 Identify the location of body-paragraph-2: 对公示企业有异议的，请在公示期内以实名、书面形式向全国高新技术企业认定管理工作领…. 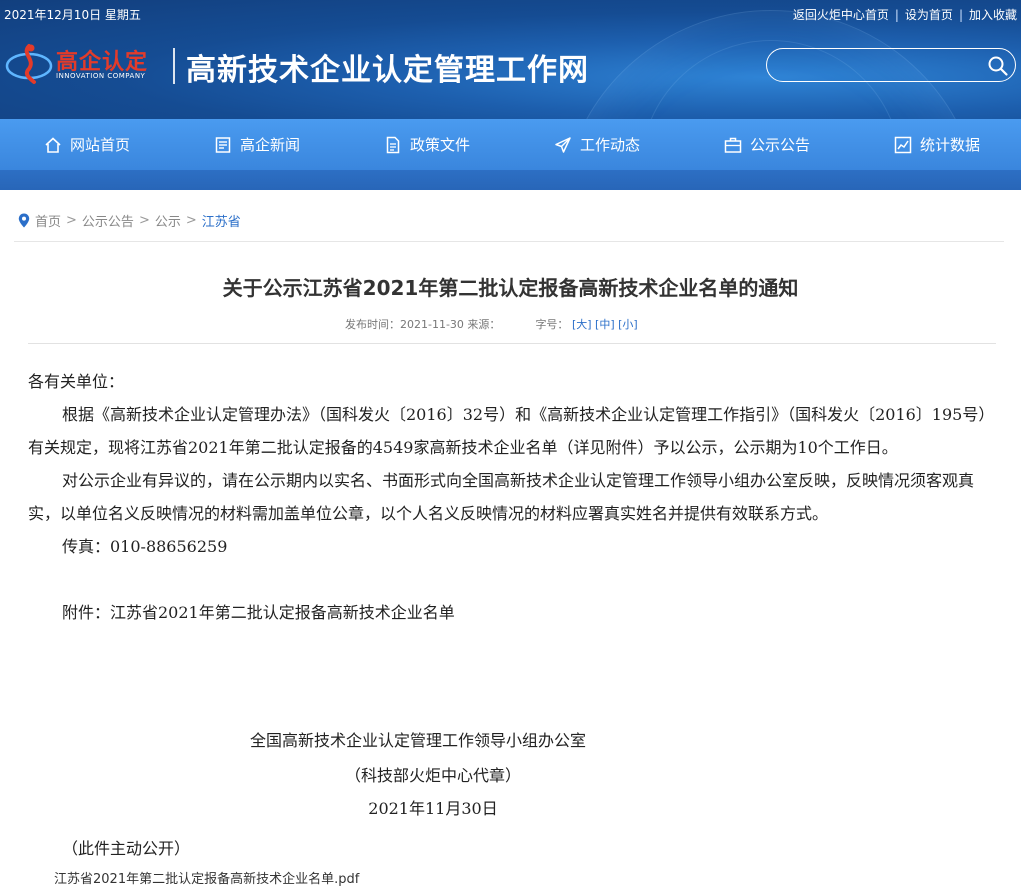
(501, 497).